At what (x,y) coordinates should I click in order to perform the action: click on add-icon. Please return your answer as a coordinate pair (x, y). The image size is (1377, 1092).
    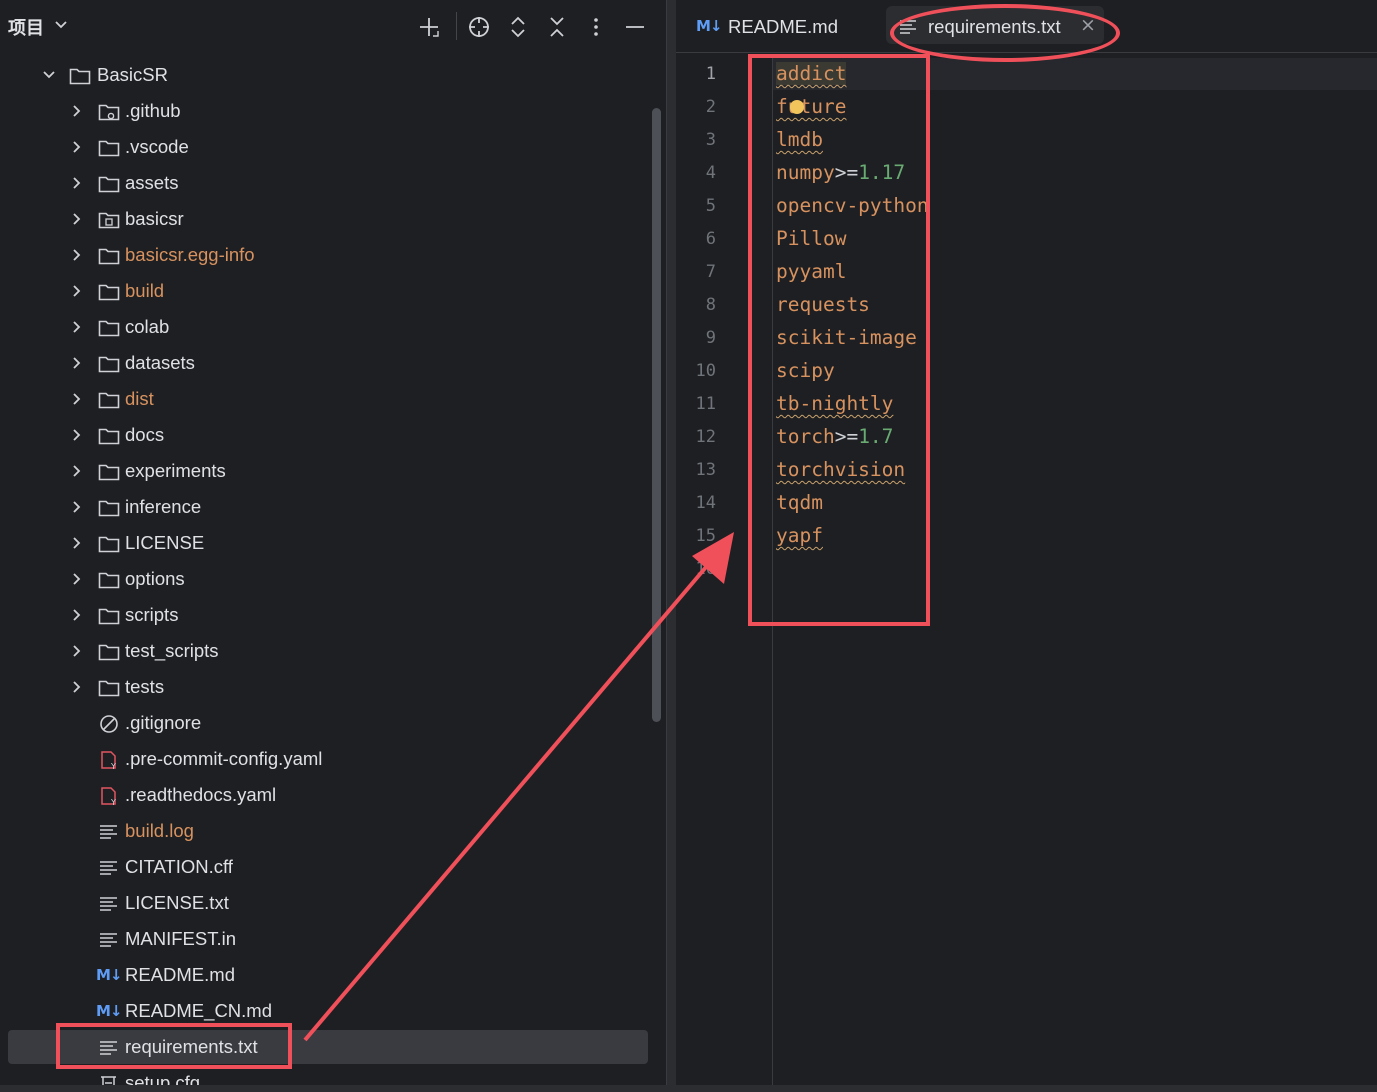
    Looking at the image, I should click on (429, 27).